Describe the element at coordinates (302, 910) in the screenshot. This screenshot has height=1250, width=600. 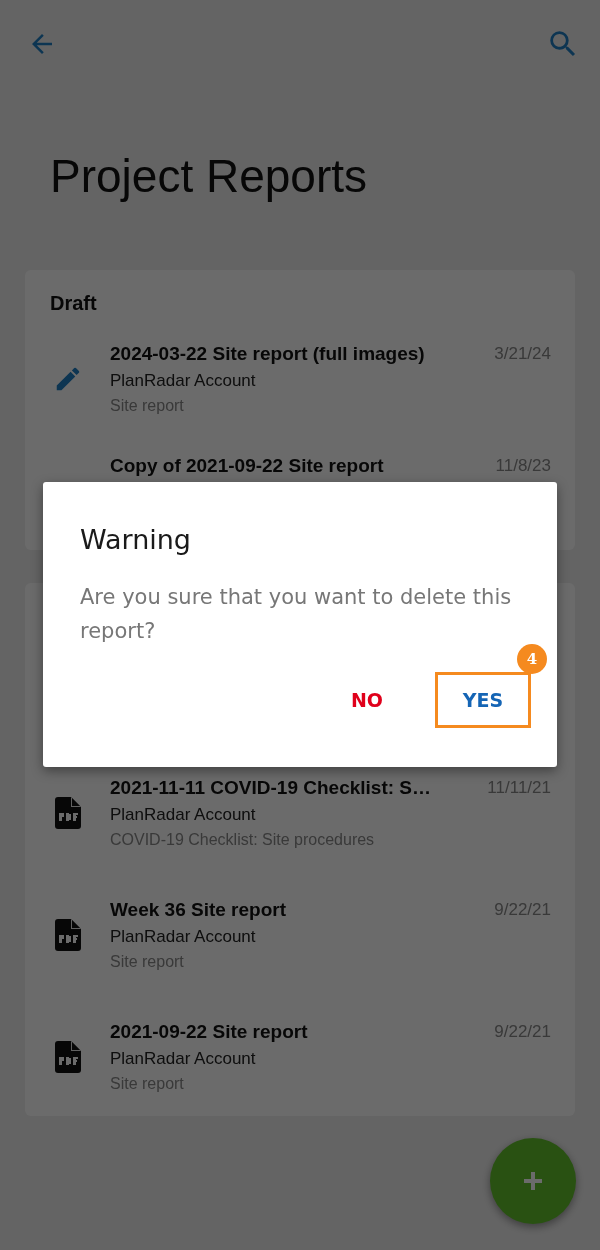
I see `report-title: Week 36 Site report` at that location.